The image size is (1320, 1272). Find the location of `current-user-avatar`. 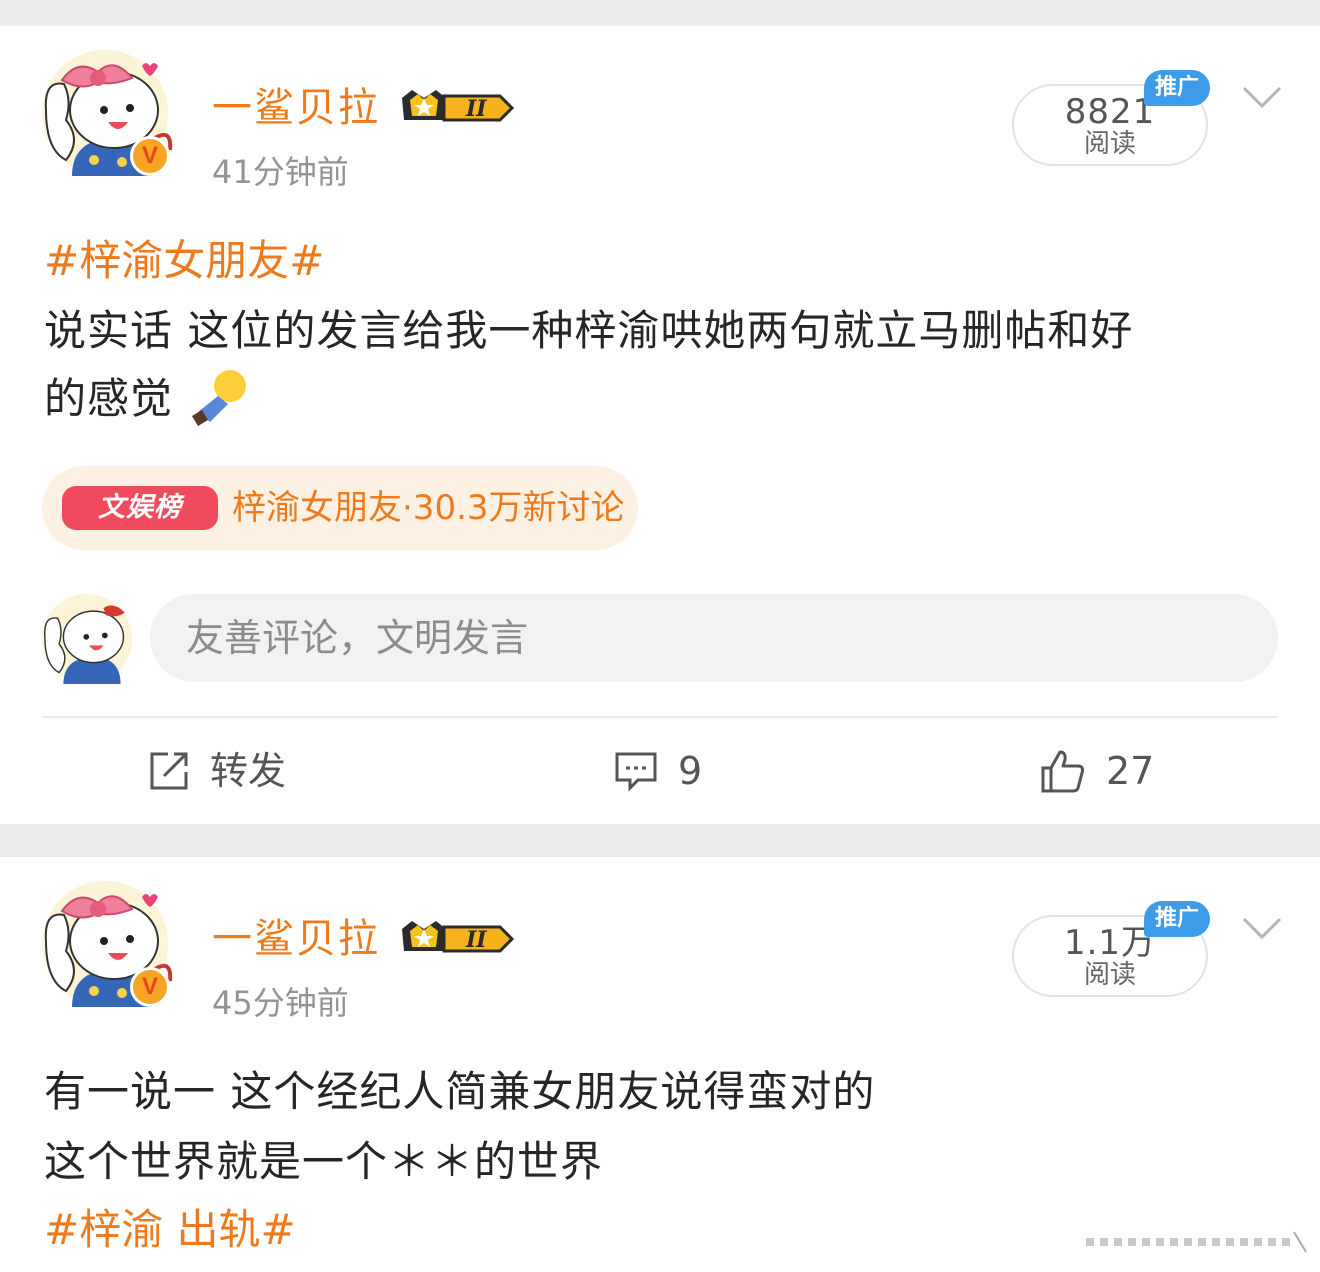

current-user-avatar is located at coordinates (87, 639).